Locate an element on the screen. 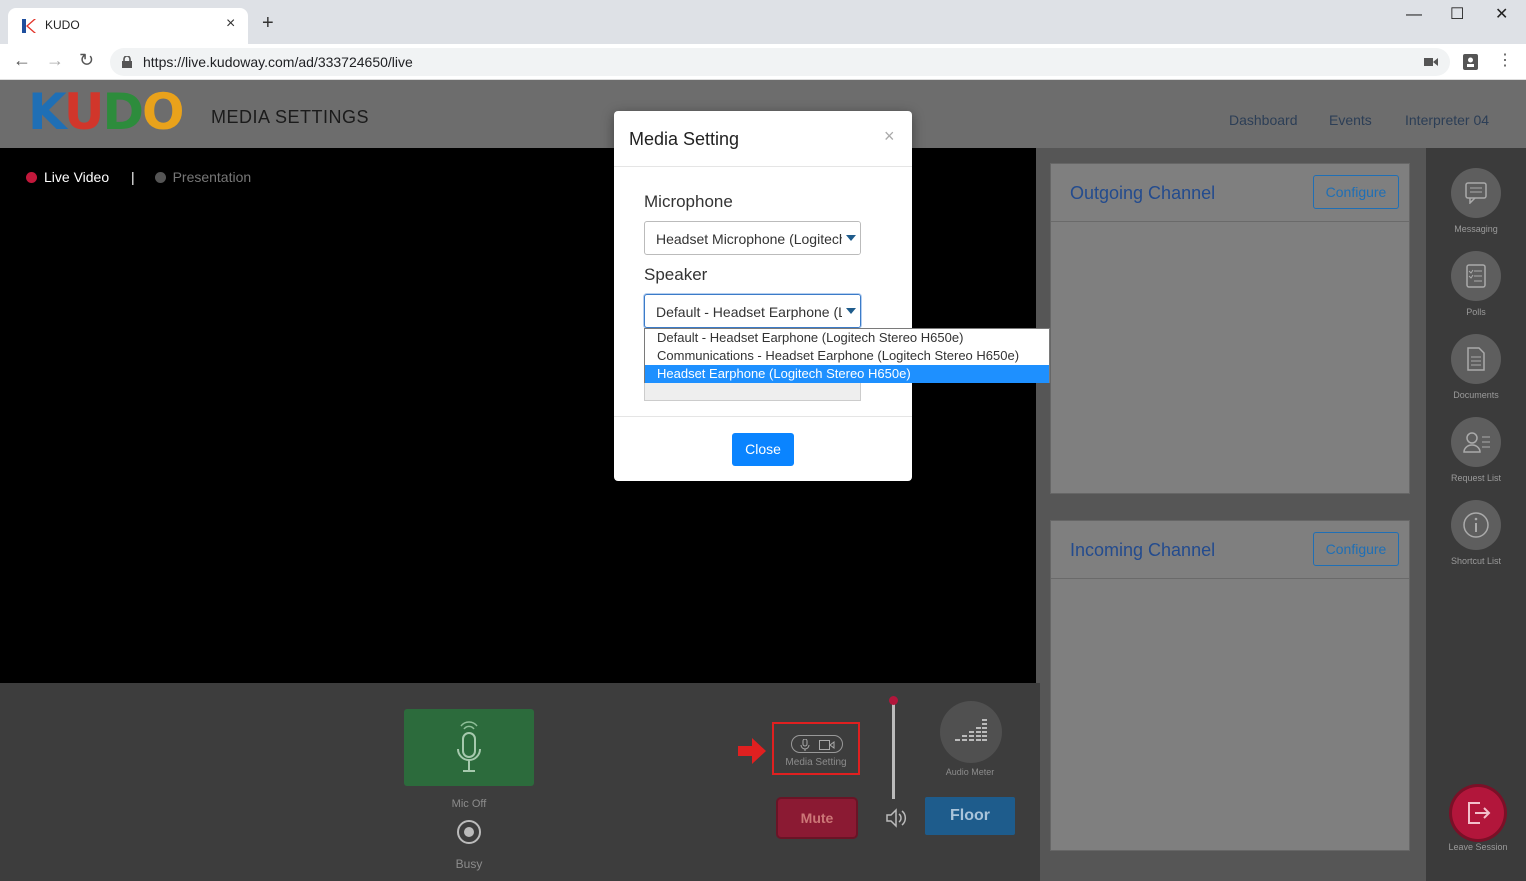 The image size is (1526, 881). sidebar-item-documents: Documents is located at coordinates (1476, 367).